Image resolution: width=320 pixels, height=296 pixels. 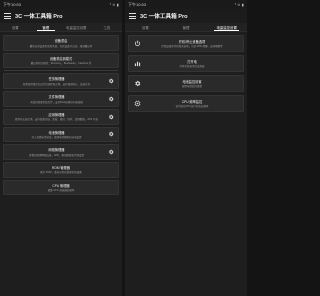 I want to click on card-title: 任务管理器, so click(x=56, y=79).